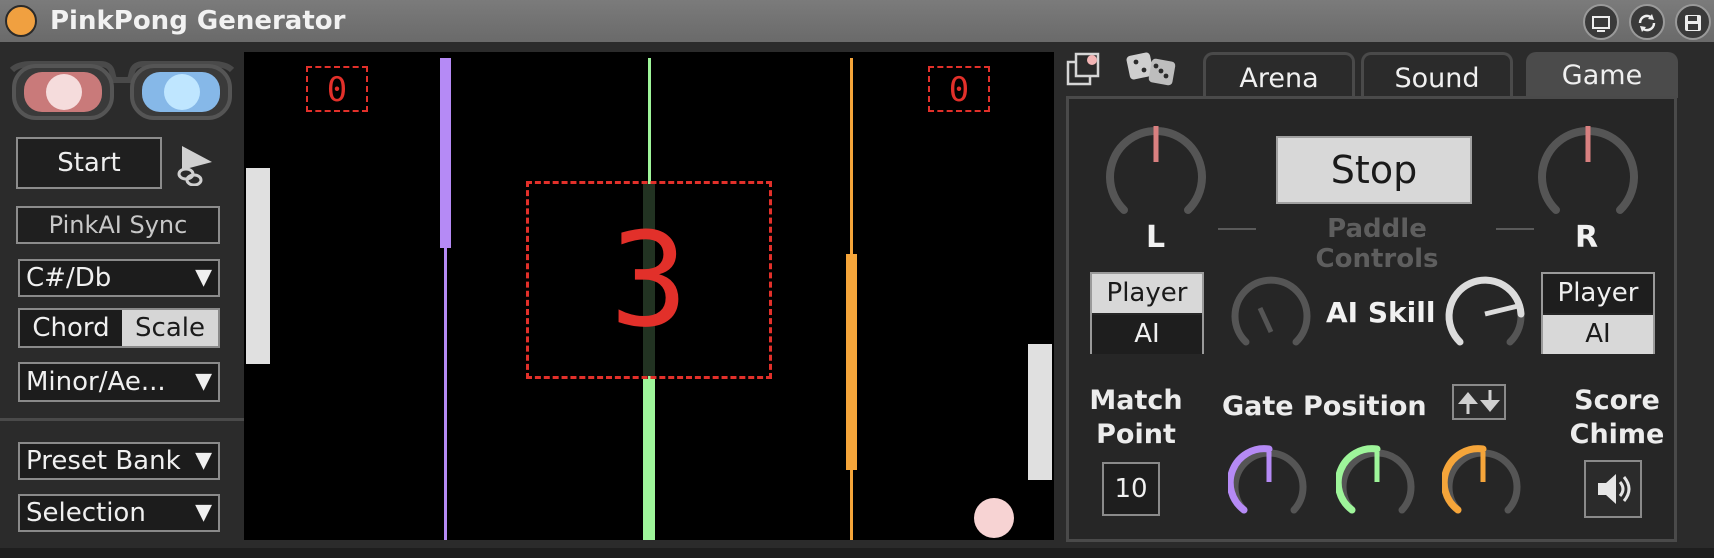 The height and width of the screenshot is (558, 1714). What do you see at coordinates (1602, 75) in the screenshot?
I see `tab-game: Game` at bounding box center [1602, 75].